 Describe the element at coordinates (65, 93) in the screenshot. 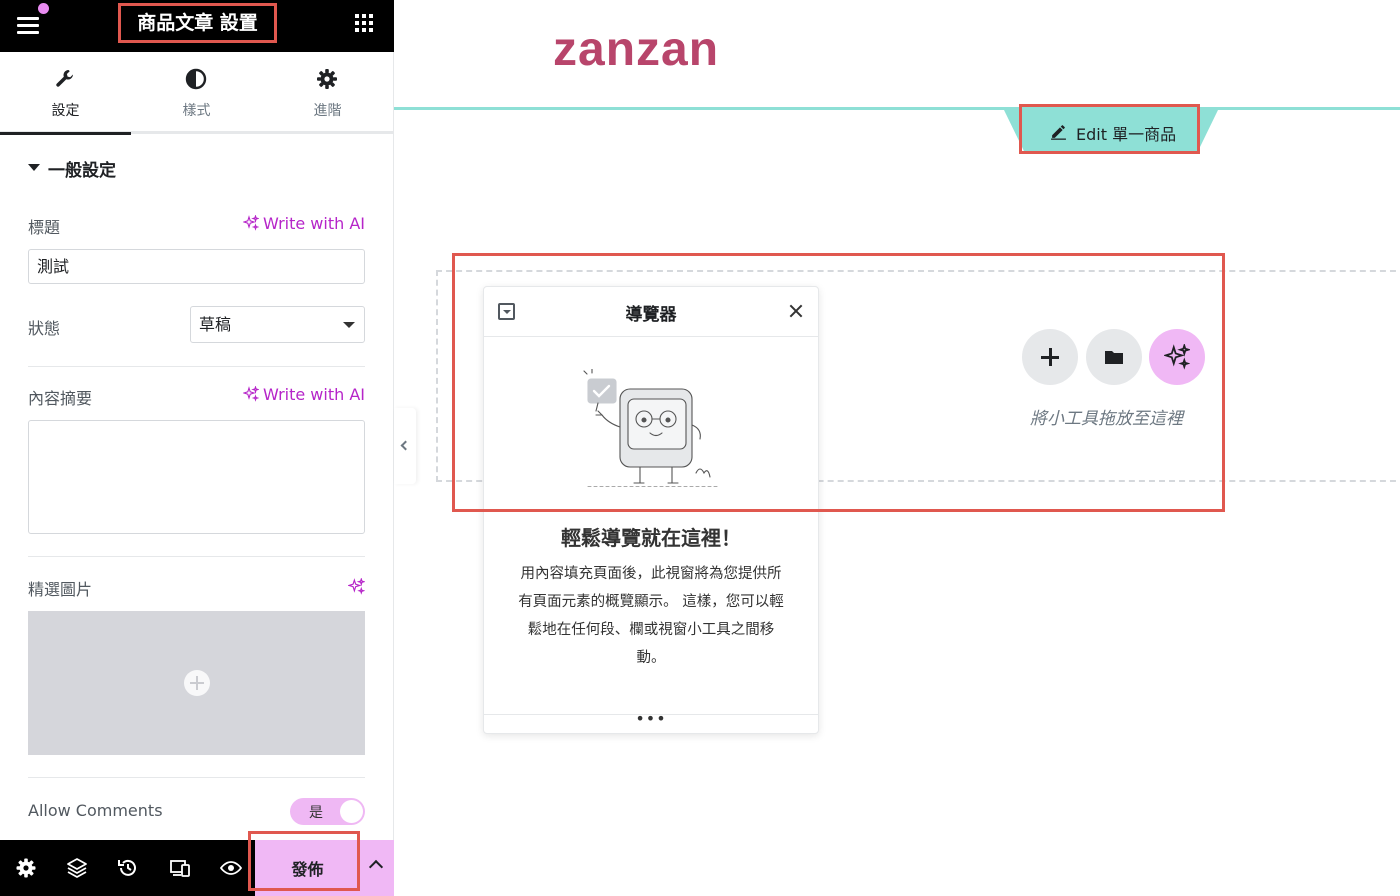

I see `tab-settings: 設定` at that location.